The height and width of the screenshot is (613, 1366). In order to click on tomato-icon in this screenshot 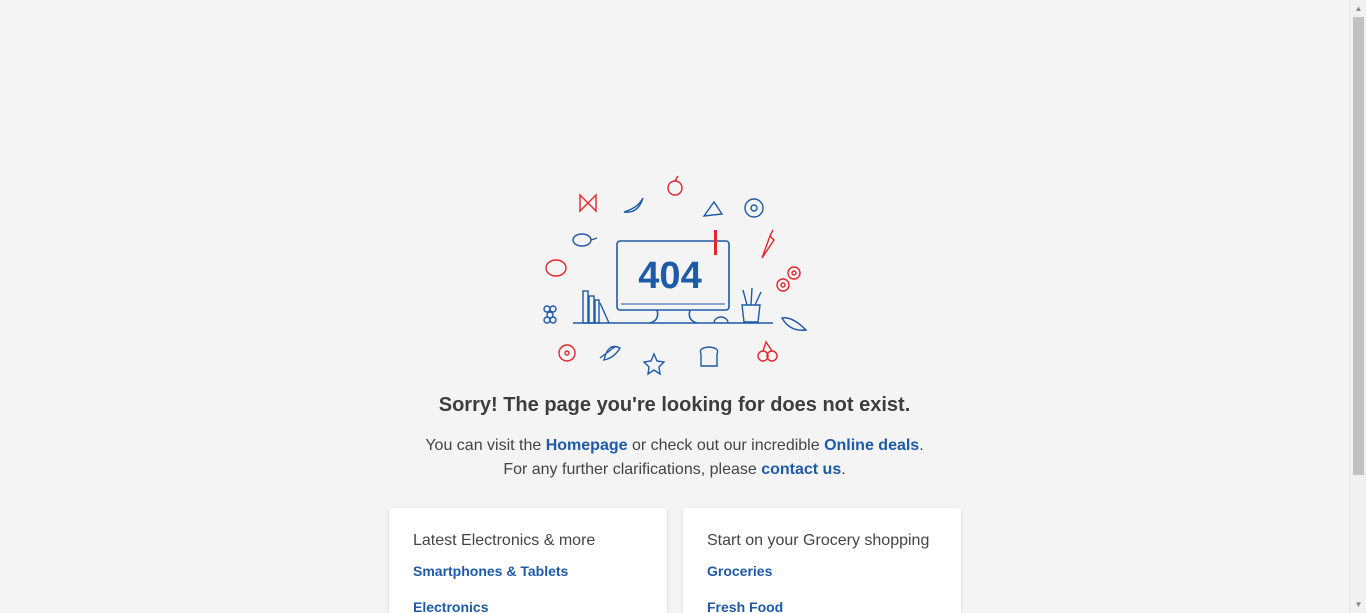, I will do `click(567, 353)`.